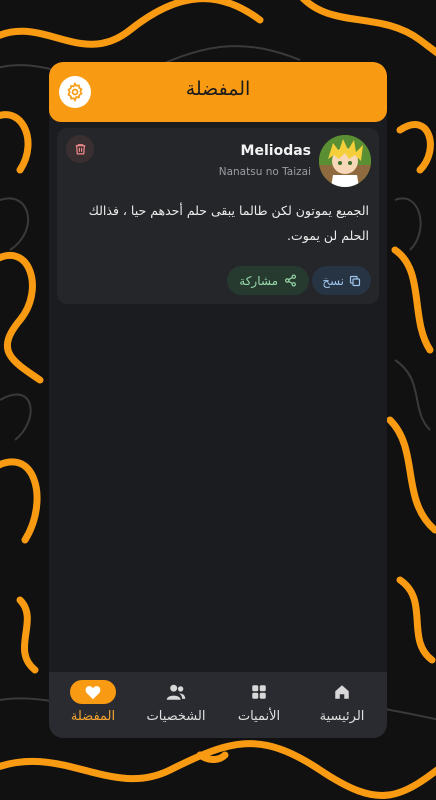  I want to click on share-icon, so click(290, 280).